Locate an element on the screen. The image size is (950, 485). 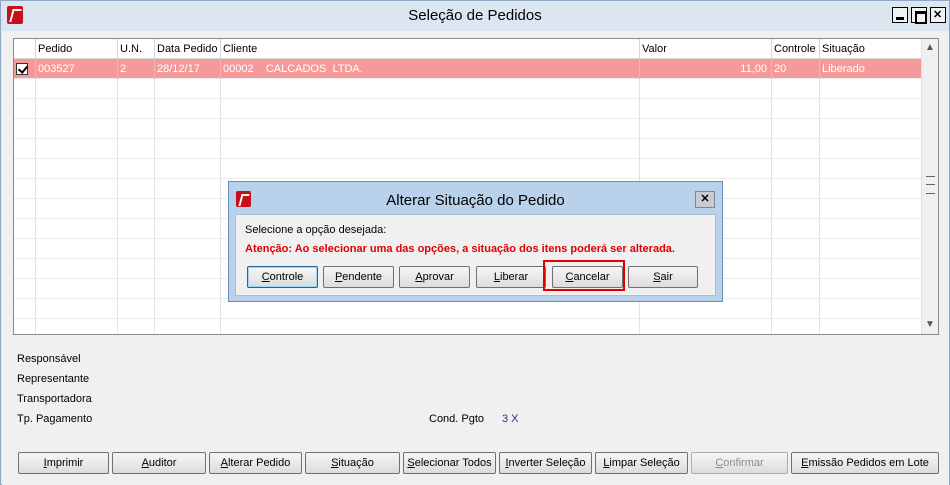
grid-scrollbar: ▲ ▼ is located at coordinates (929, 186).